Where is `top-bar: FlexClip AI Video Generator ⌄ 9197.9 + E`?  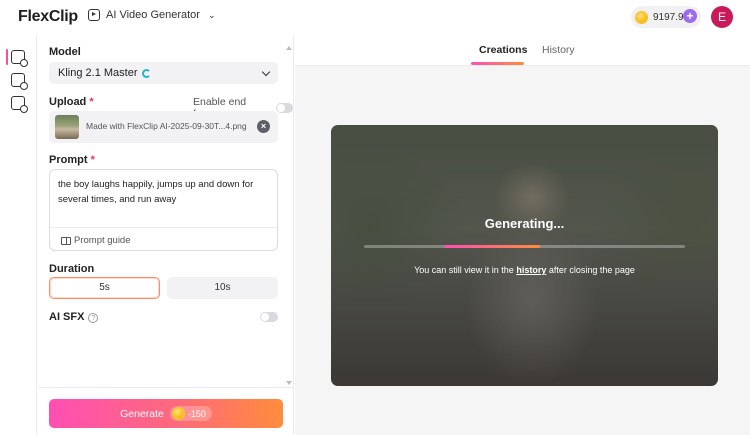 top-bar: FlexClip AI Video Generator ⌄ 9197.9 + E is located at coordinates (375, 17).